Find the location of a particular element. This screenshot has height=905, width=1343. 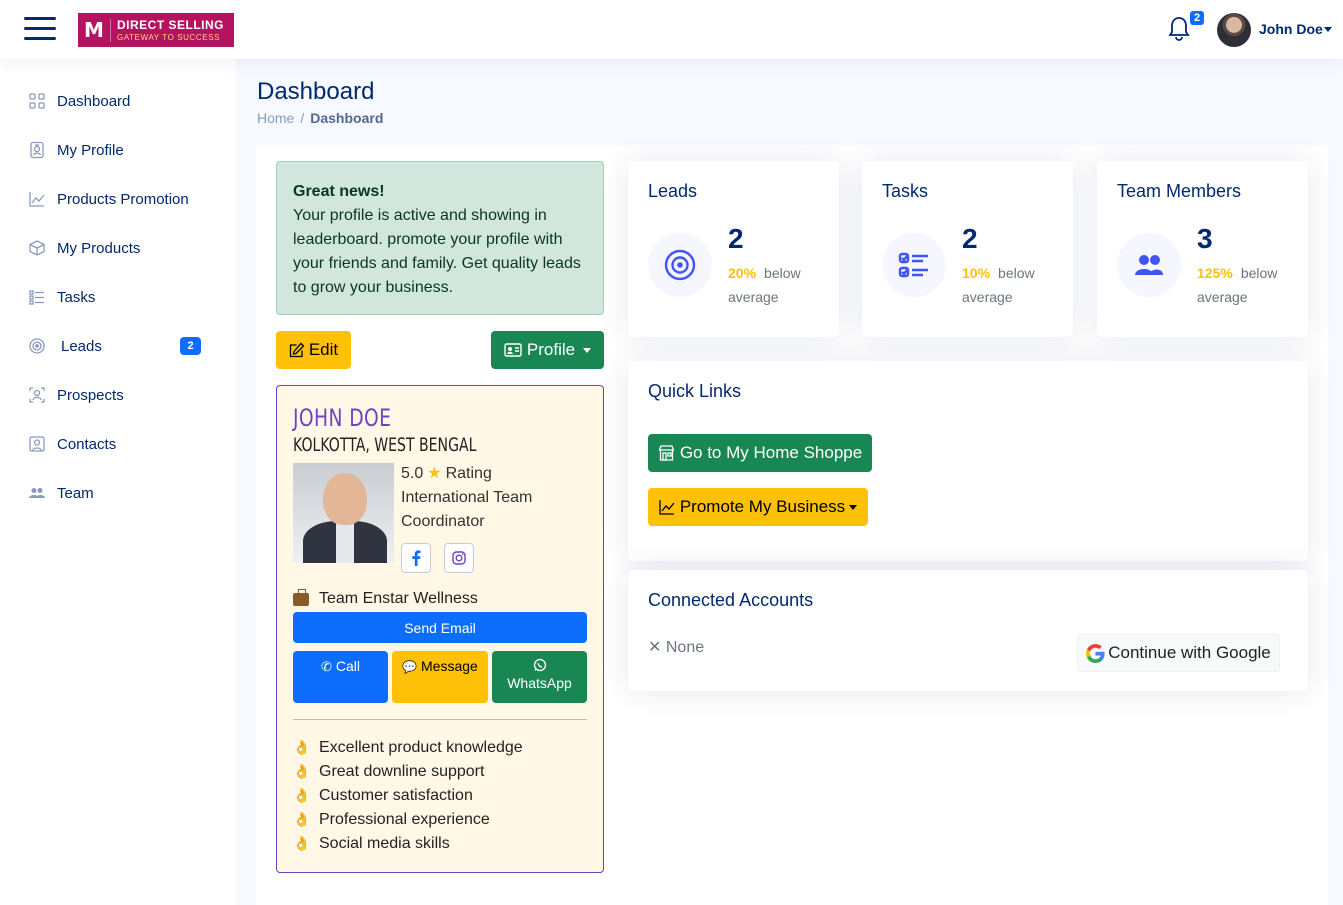

stat-card-leads: Leads 2 20% below average is located at coordinates (733, 249).